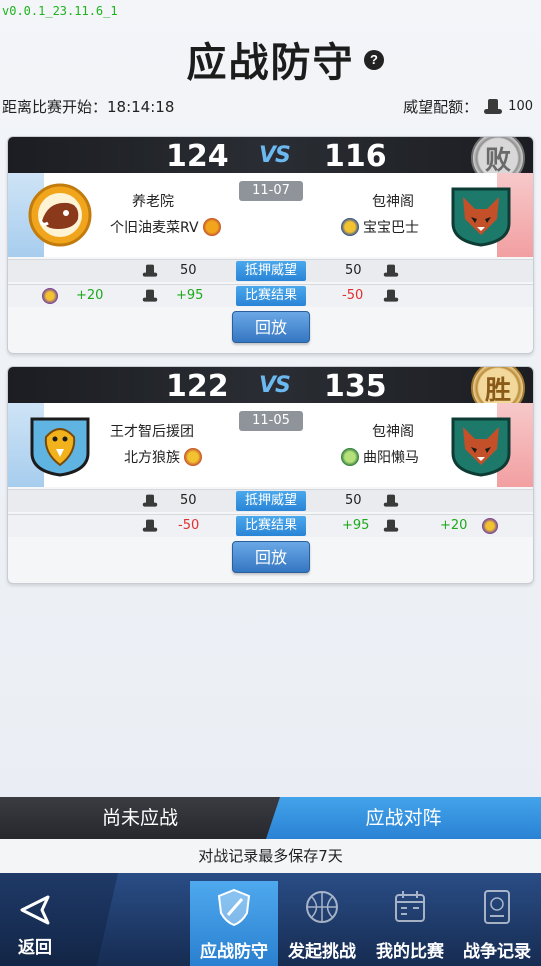 The image size is (541, 966). What do you see at coordinates (322, 923) in the screenshot?
I see `nav-challenge: 发起挑战` at bounding box center [322, 923].